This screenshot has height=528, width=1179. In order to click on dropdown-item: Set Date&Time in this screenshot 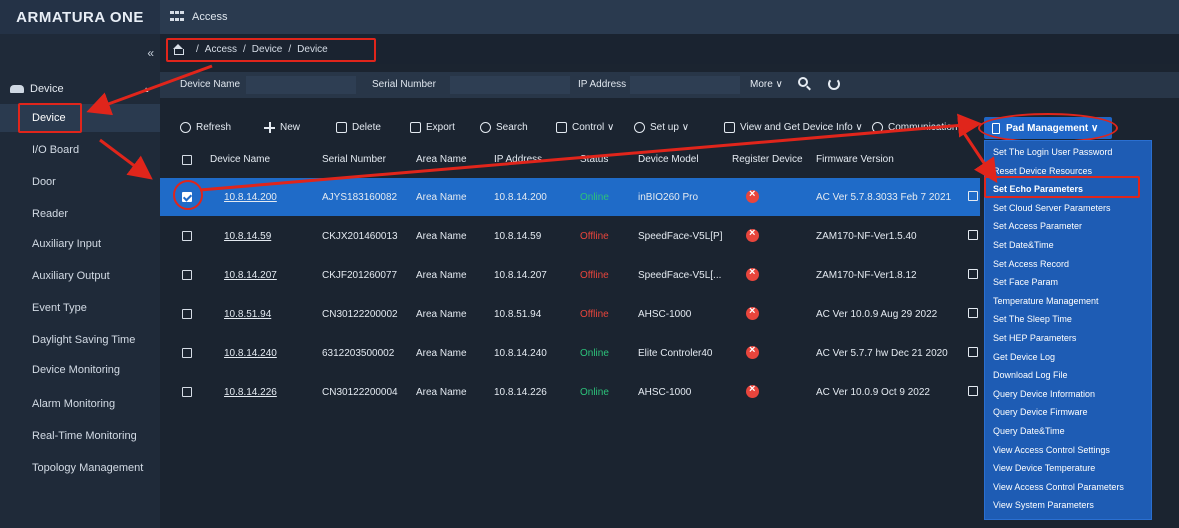, I will do `click(1023, 245)`.